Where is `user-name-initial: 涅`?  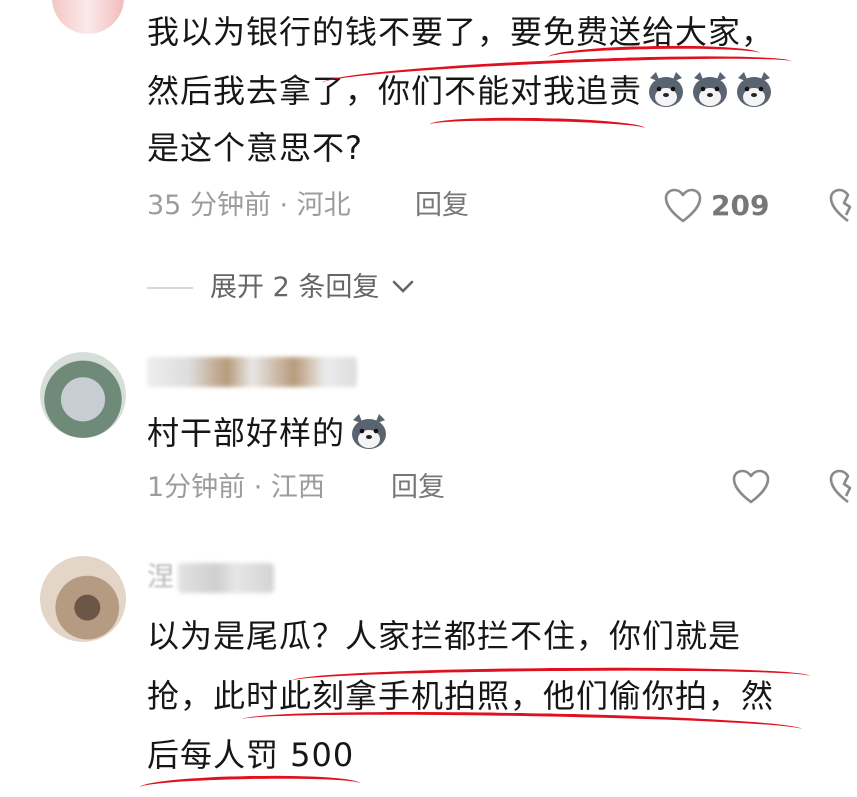
user-name-initial: 涅 is located at coordinates (160, 578).